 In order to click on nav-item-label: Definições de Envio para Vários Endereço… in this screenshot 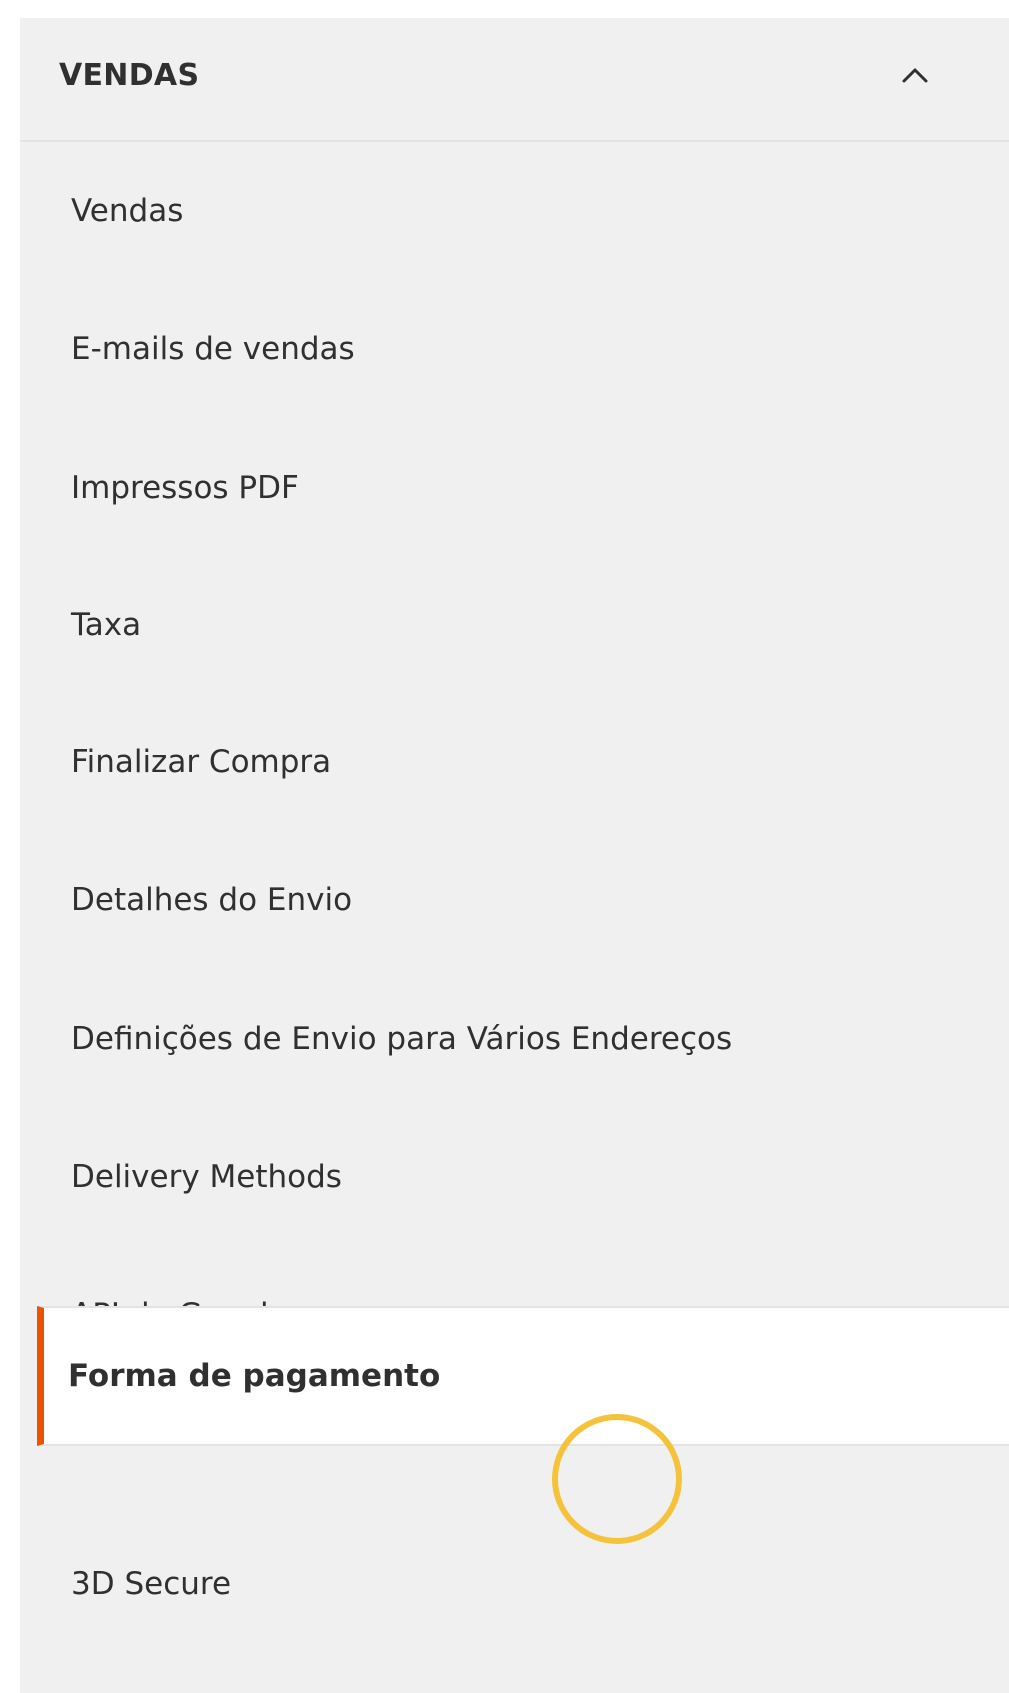, I will do `click(402, 1039)`.